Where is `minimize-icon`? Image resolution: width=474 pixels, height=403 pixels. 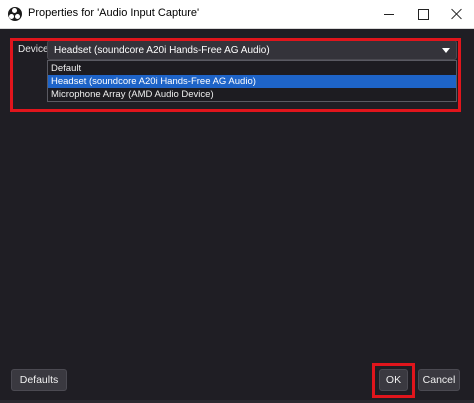
minimize-icon is located at coordinates (389, 14).